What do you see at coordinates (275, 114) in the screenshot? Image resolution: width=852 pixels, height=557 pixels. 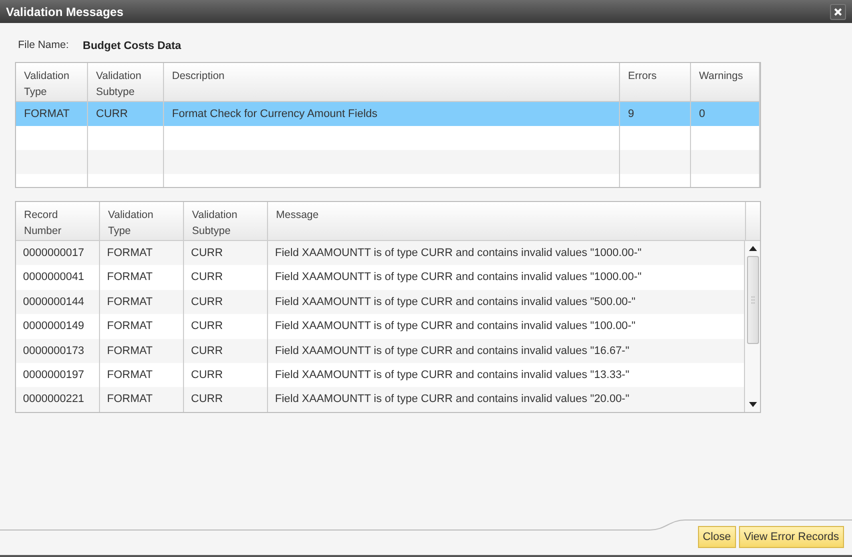 I see `table-cell-text: Format Check for Currency Amount Fields` at bounding box center [275, 114].